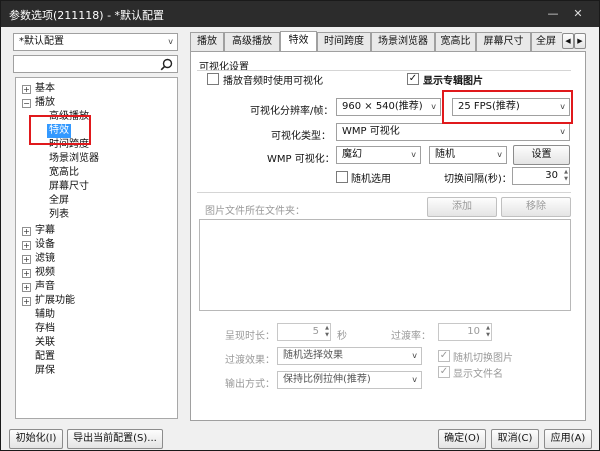 The image size is (600, 451). Describe the element at coordinates (45, 329) in the screenshot. I see `tree-item-archive: 存档` at that location.